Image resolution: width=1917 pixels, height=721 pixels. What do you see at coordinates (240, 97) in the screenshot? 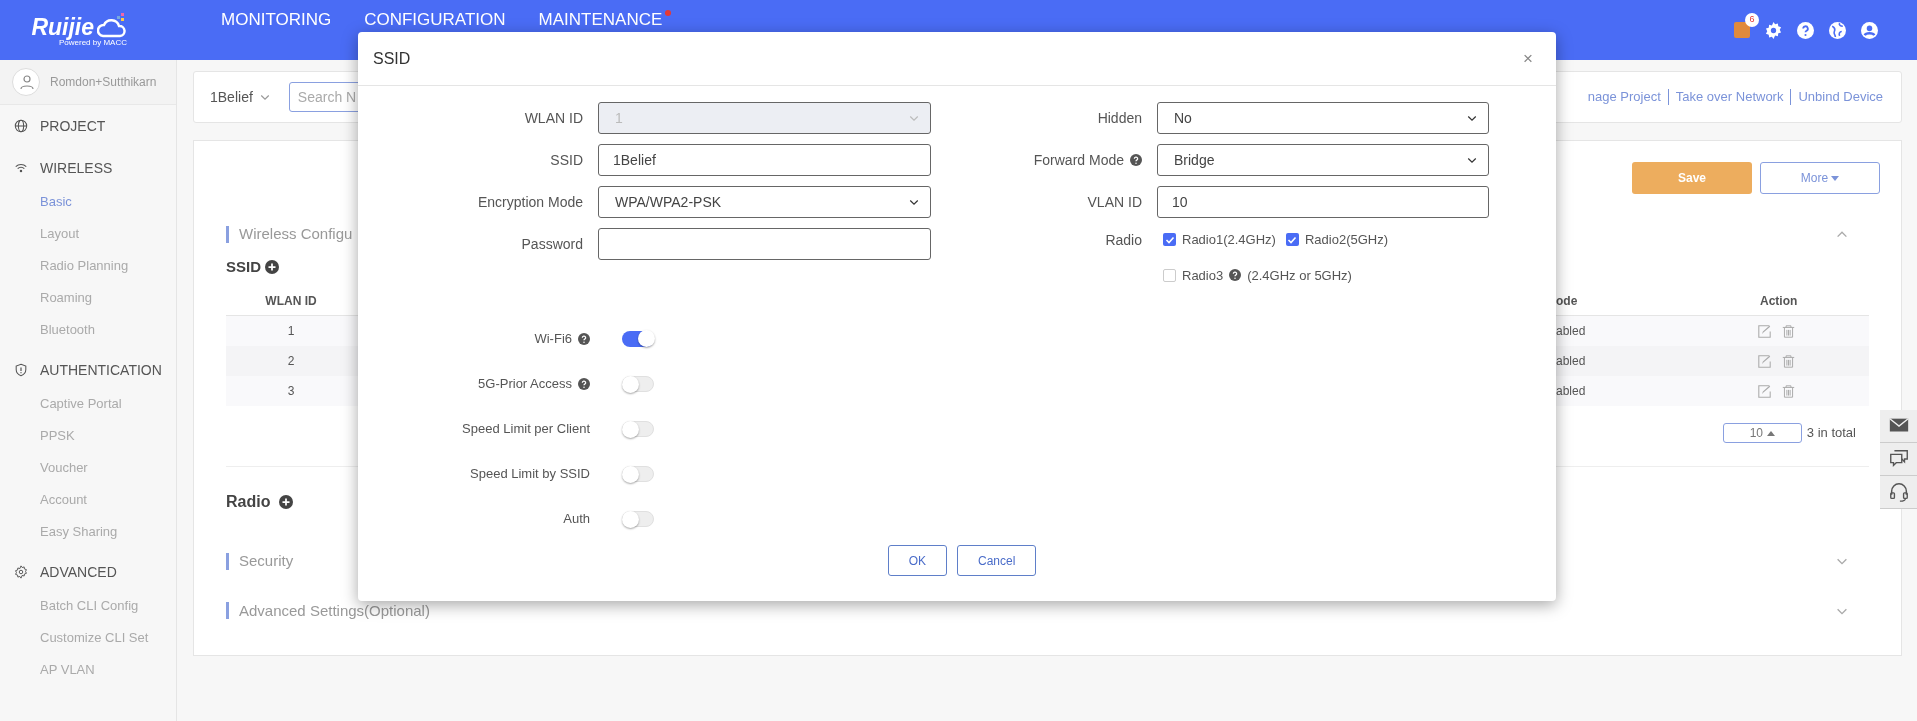
I see `project-select: 1Belief` at bounding box center [240, 97].